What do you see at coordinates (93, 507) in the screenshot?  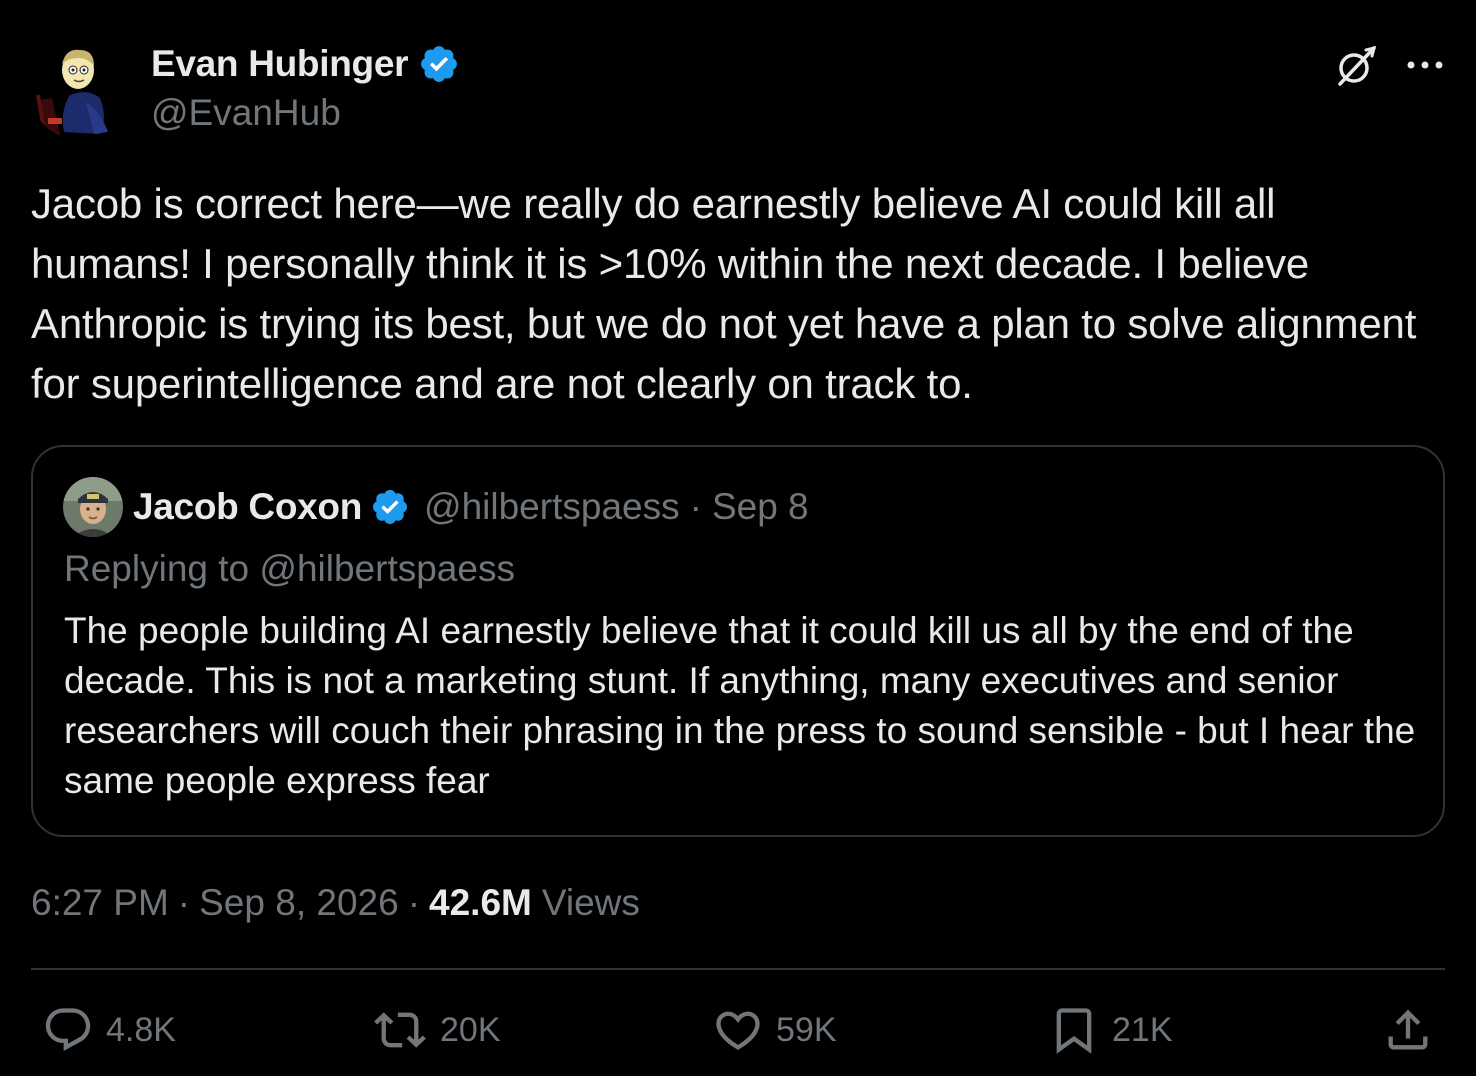 I see `quote-author-avatar` at bounding box center [93, 507].